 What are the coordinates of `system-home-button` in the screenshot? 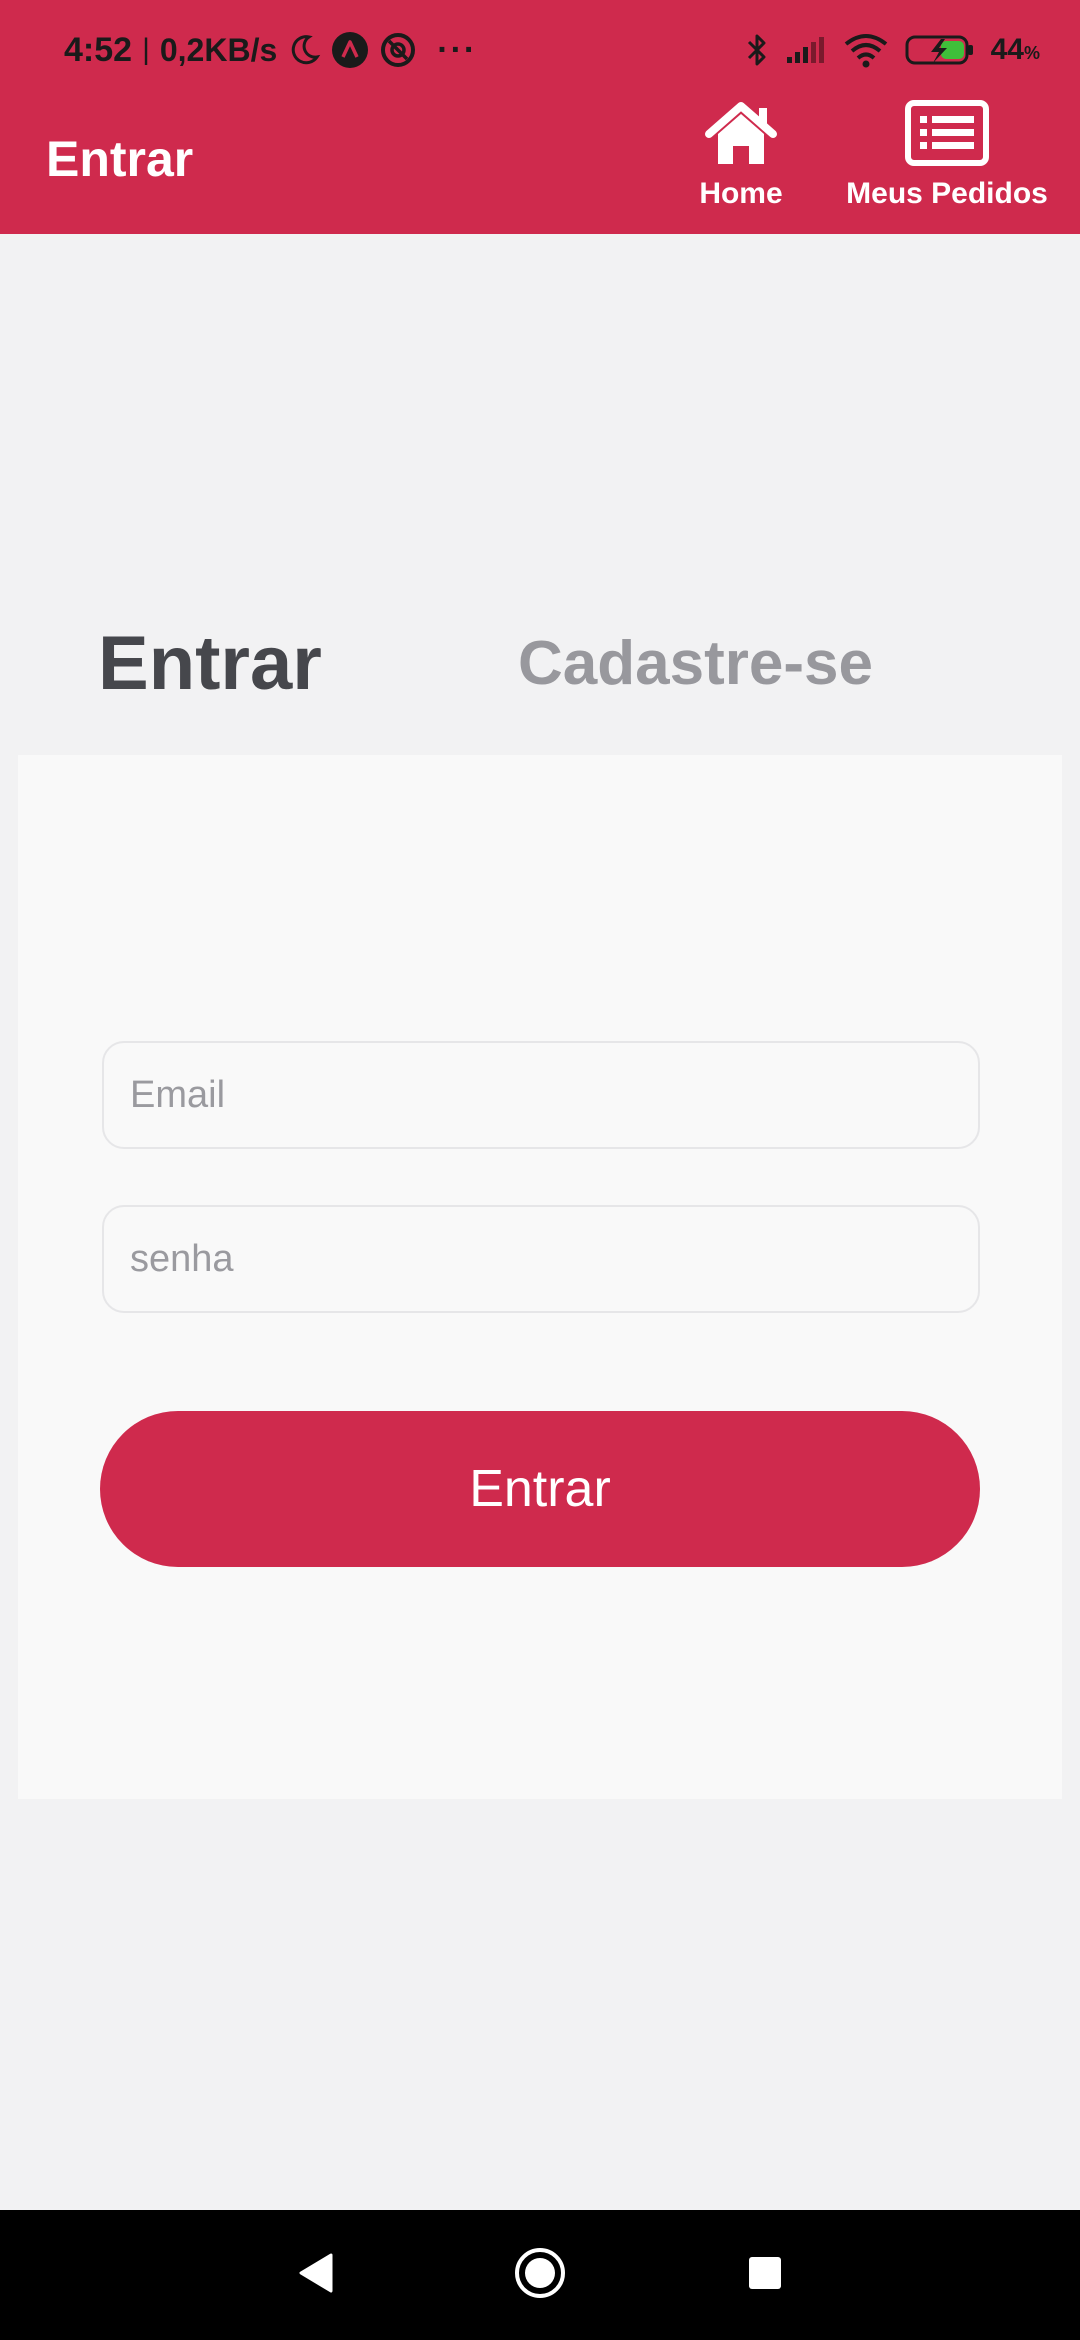 It's located at (540, 2275).